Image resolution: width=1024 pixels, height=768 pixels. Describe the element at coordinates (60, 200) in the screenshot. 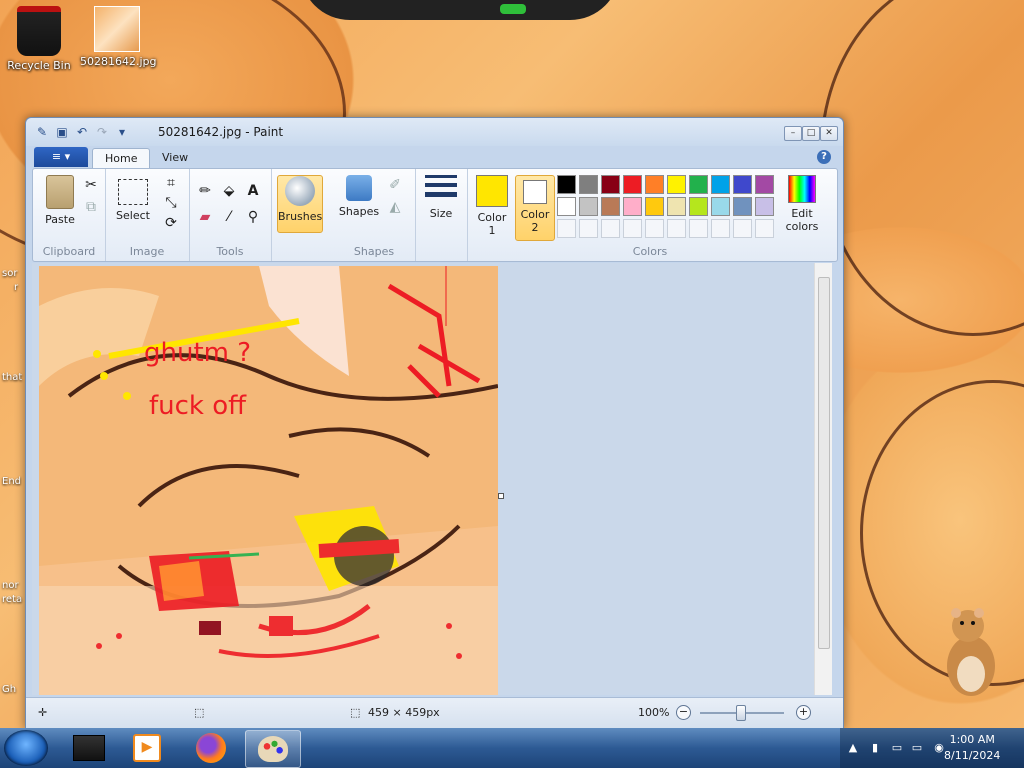

I see `paste-button: Paste` at that location.